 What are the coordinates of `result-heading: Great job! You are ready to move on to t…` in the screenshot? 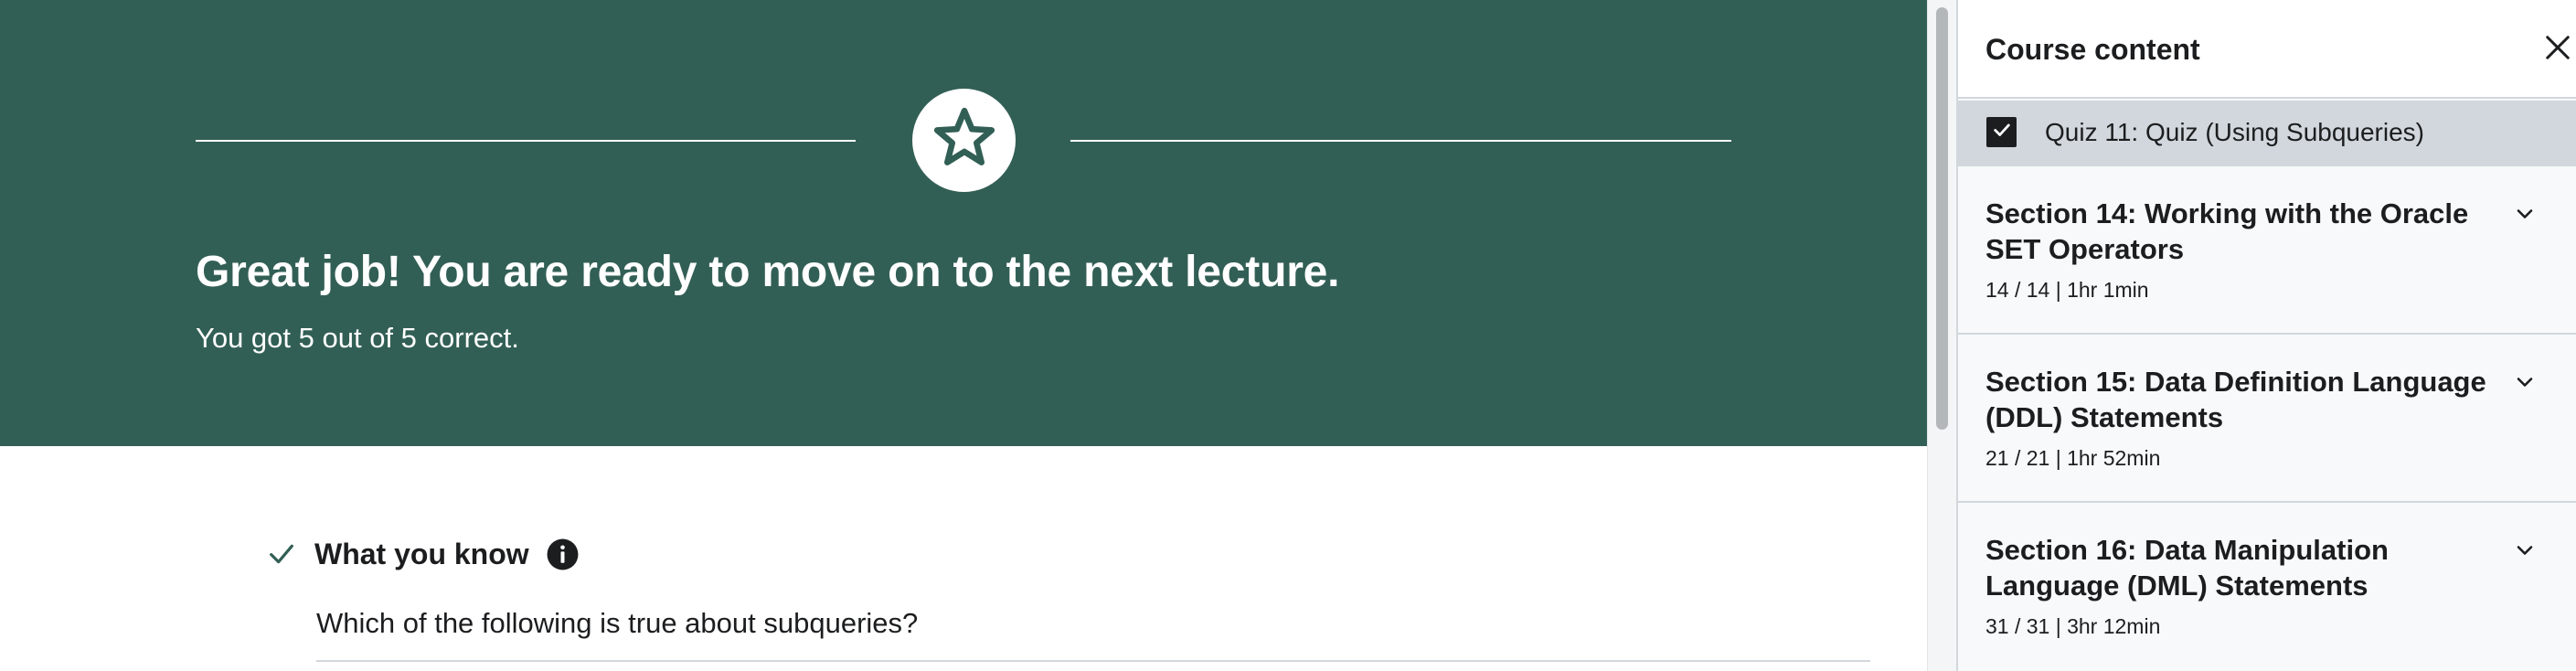 It's located at (768, 272).